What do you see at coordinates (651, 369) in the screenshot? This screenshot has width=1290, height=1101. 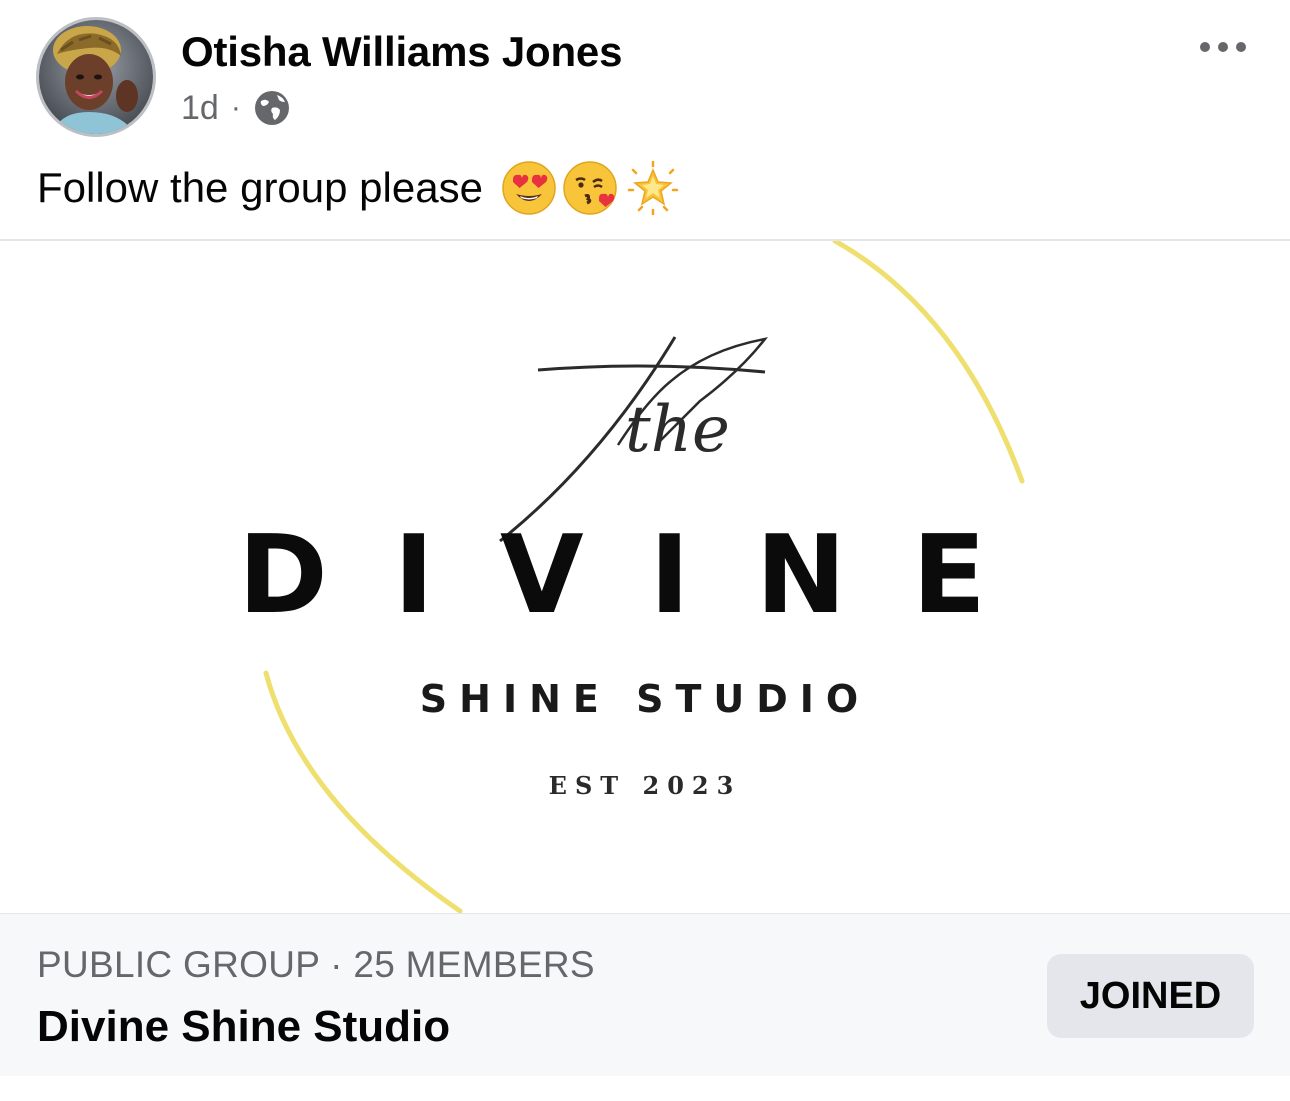 I see `logo-script-crossbar` at bounding box center [651, 369].